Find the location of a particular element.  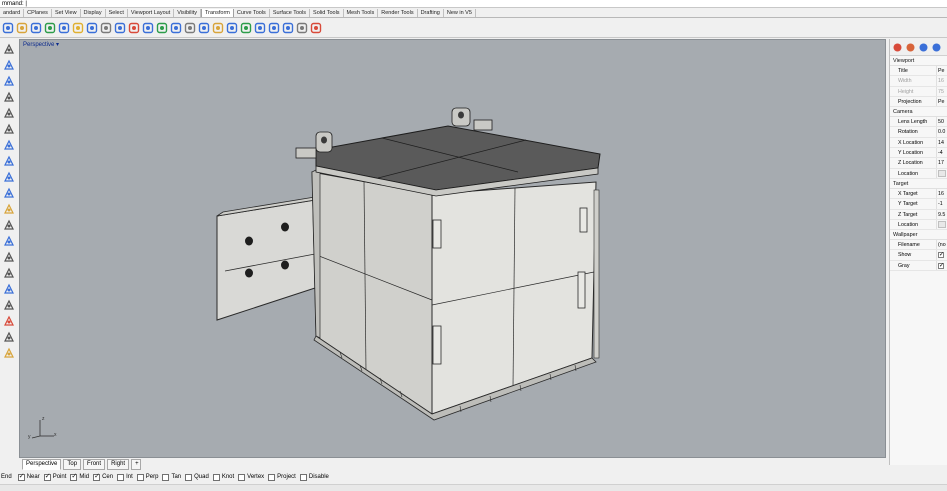

toolbar-tab-set-view: Set View is located at coordinates (66, 13).